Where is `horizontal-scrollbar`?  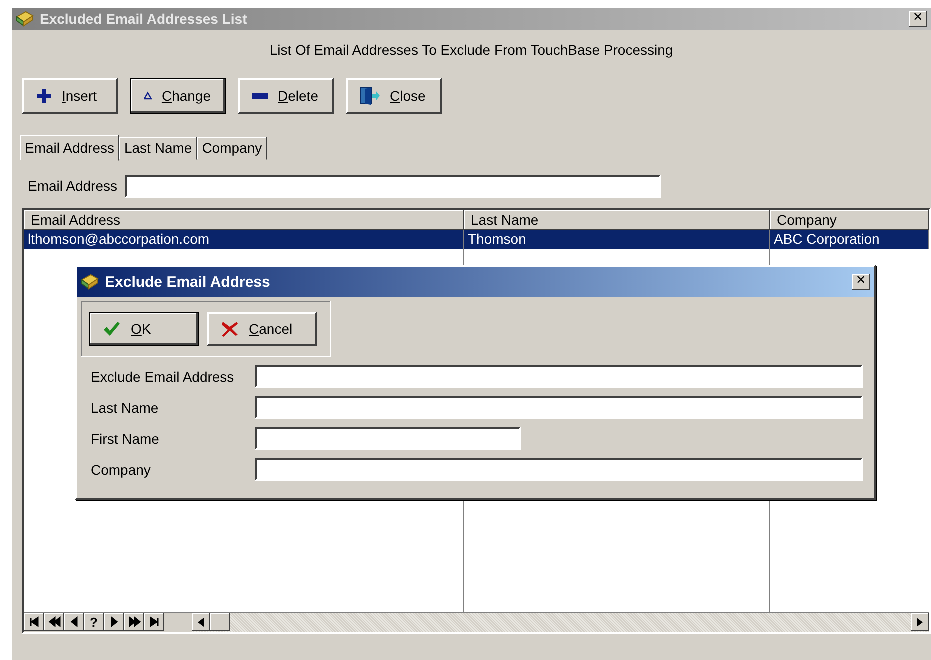
horizontal-scrollbar is located at coordinates (560, 622).